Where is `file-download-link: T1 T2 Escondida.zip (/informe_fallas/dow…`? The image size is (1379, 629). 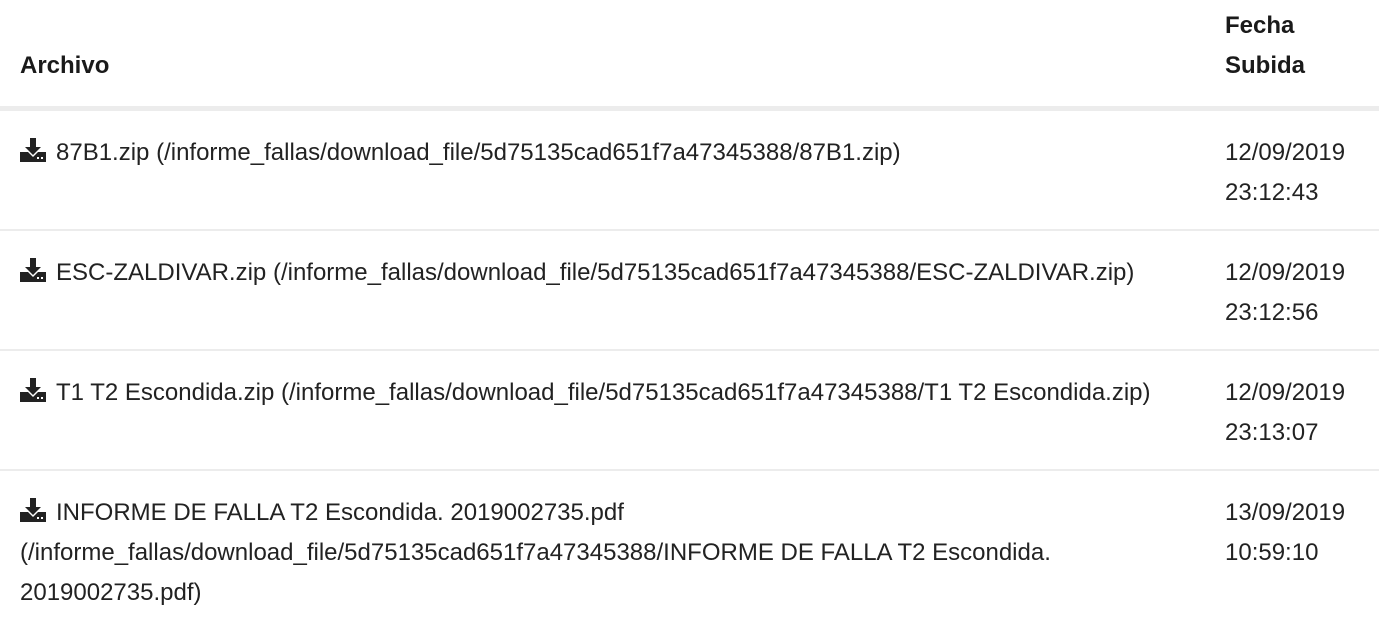 file-download-link: T1 T2 Escondida.zip (/informe_fallas/dow… is located at coordinates (585, 392).